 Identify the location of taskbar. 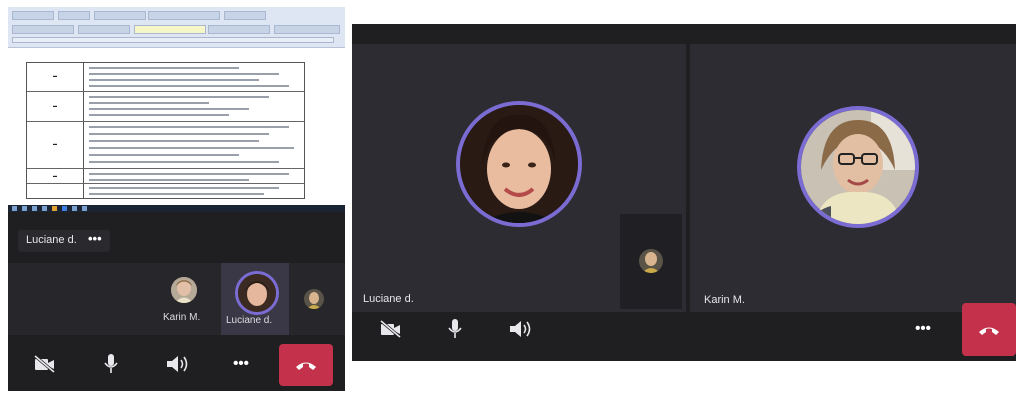
(176, 208).